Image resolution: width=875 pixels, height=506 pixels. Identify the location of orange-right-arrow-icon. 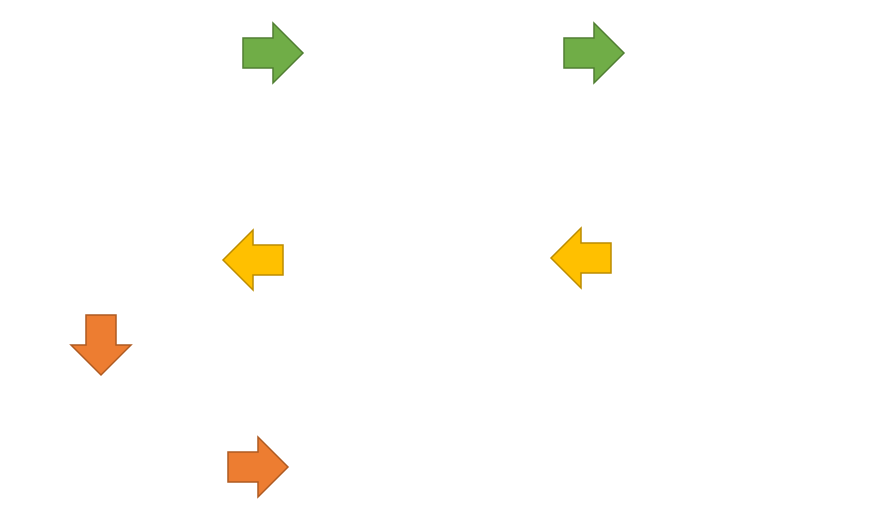
(258, 467).